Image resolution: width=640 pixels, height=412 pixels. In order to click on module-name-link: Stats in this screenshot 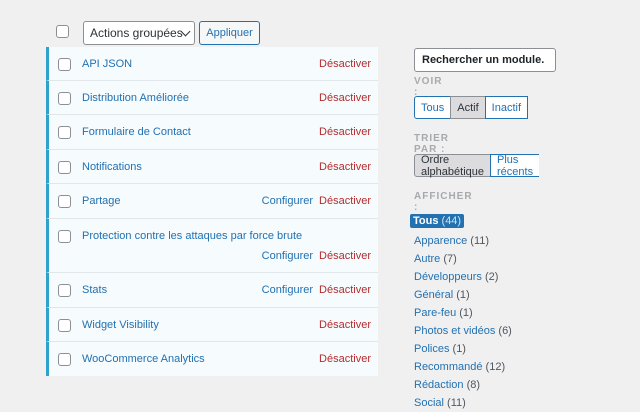, I will do `click(94, 290)`.